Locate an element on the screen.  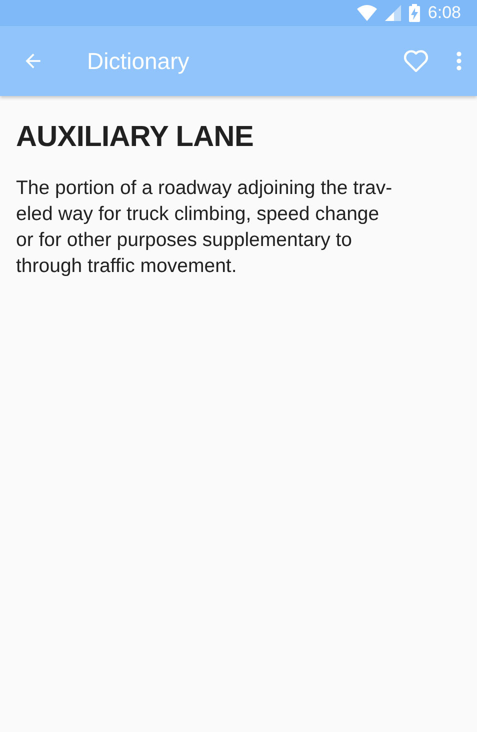
status-time: 6:08 is located at coordinates (444, 13).